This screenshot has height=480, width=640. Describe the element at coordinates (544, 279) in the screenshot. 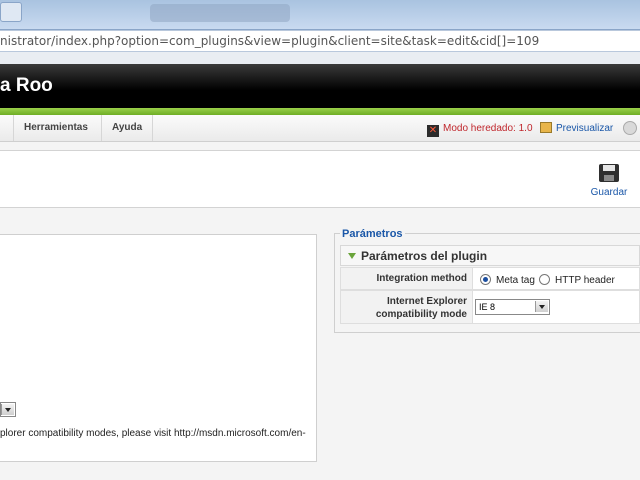

I see `http-header-radio` at that location.